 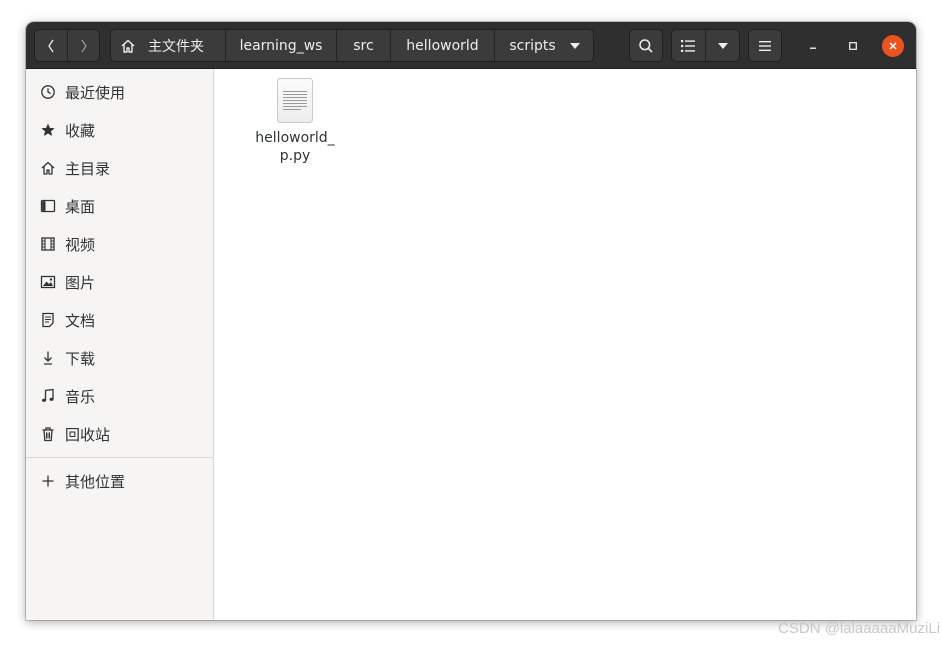 What do you see at coordinates (119, 358) in the screenshot?
I see `sidebar-item-downloads: 下载` at bounding box center [119, 358].